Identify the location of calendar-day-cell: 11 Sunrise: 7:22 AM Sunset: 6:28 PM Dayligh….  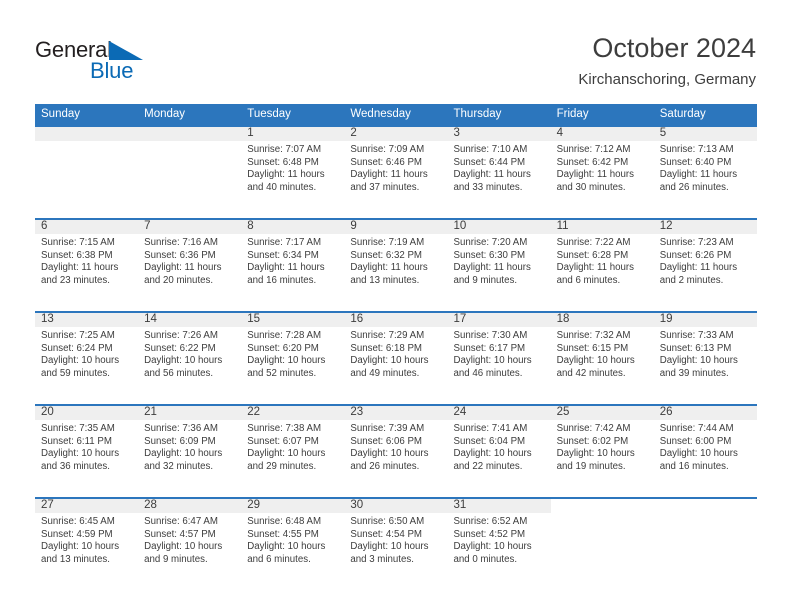
(602, 264).